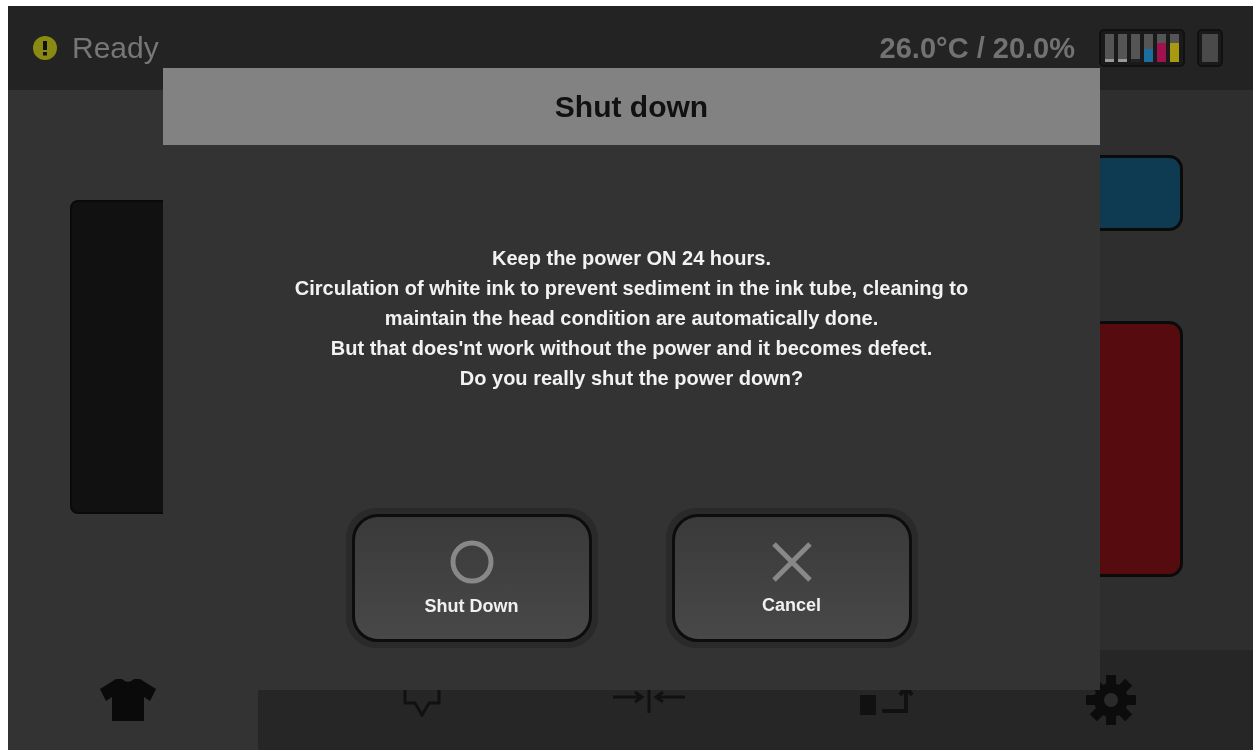 The image size is (1253, 750). I want to click on message-line: Keep the power ON 24 hours., so click(631, 258).